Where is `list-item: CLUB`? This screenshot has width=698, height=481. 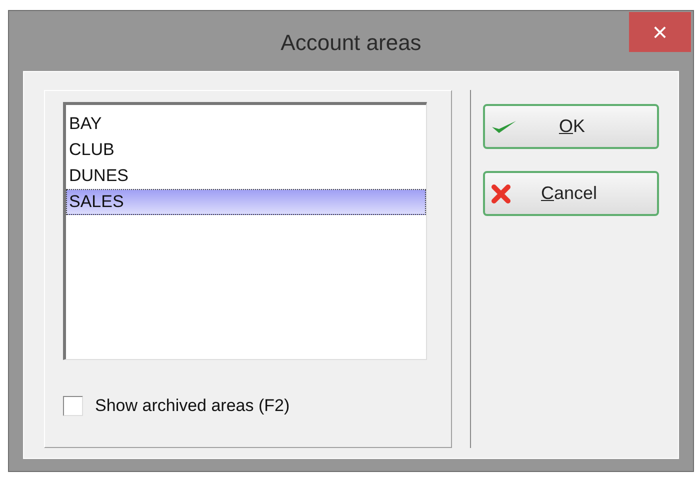
list-item: CLUB is located at coordinates (246, 150).